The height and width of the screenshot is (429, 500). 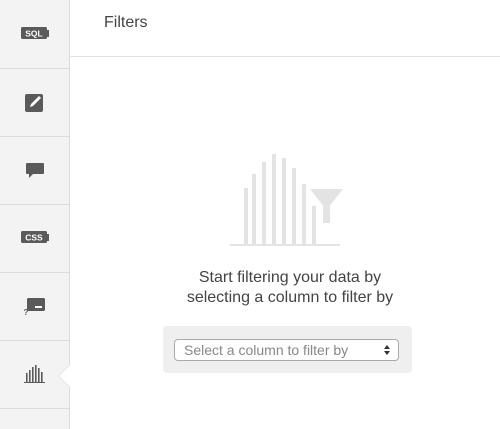 What do you see at coordinates (34, 374) in the screenshot?
I see `bar-chart-icon` at bounding box center [34, 374].